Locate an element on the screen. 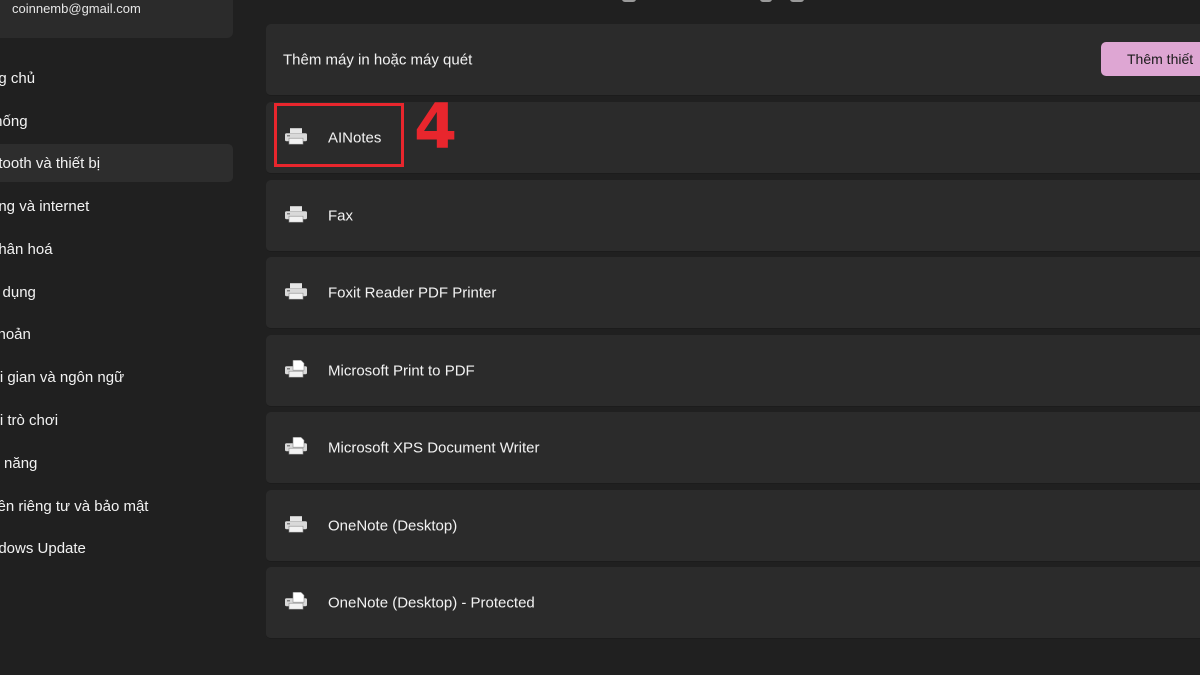 This screenshot has width=1200, height=675. sidebar-item-label: ơi trò chơi is located at coordinates (29, 420).